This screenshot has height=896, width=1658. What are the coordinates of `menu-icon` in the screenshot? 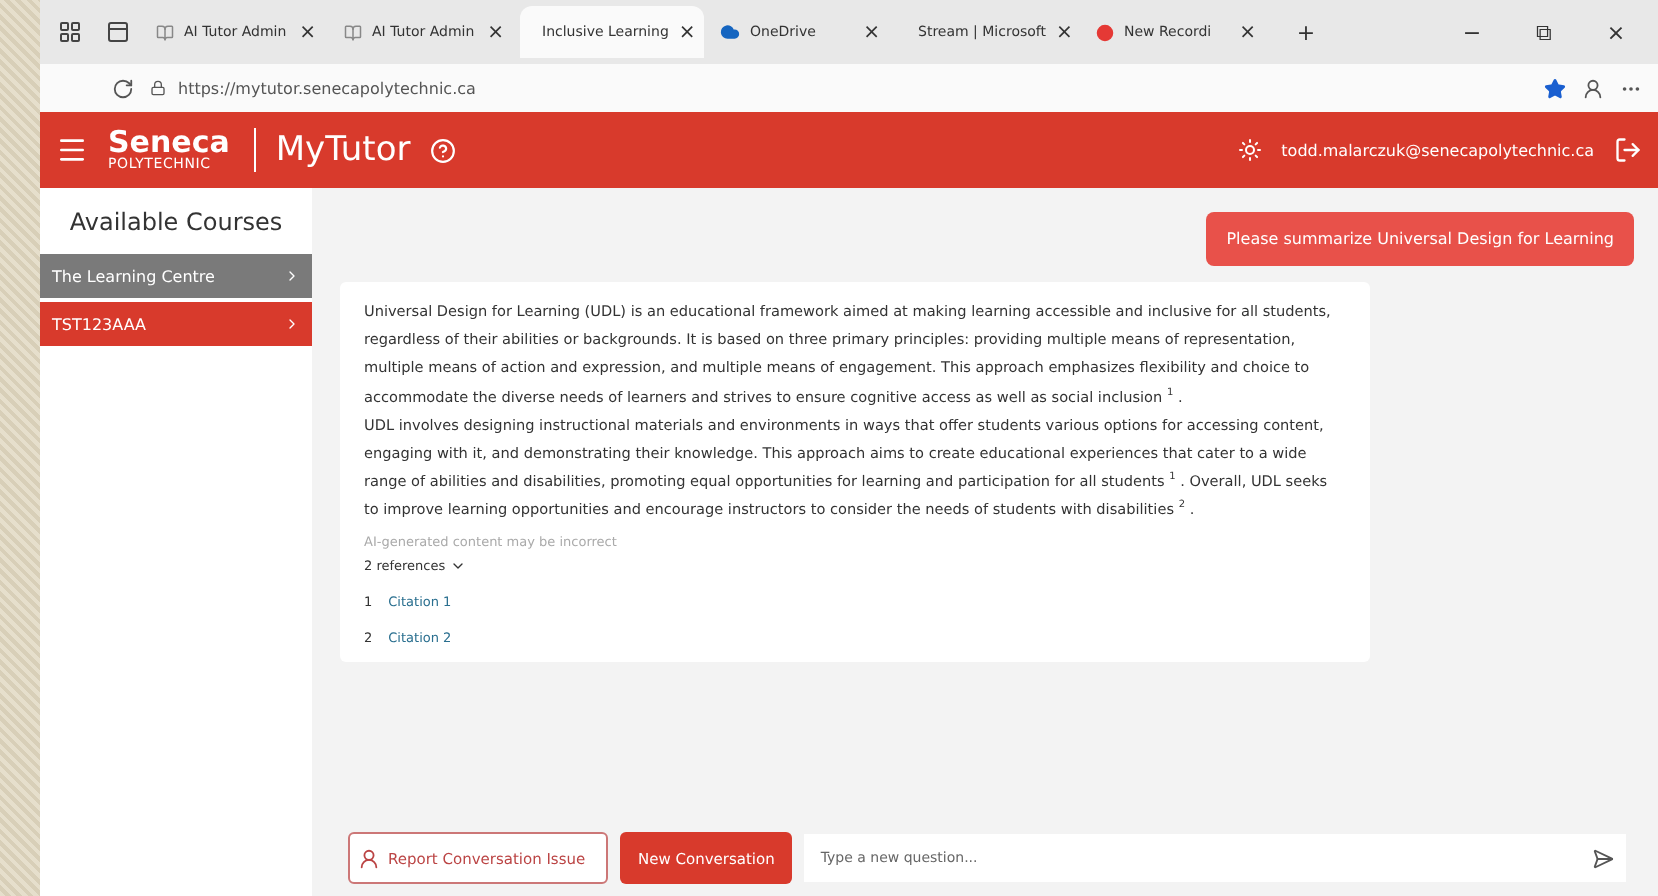 It's located at (72, 150).